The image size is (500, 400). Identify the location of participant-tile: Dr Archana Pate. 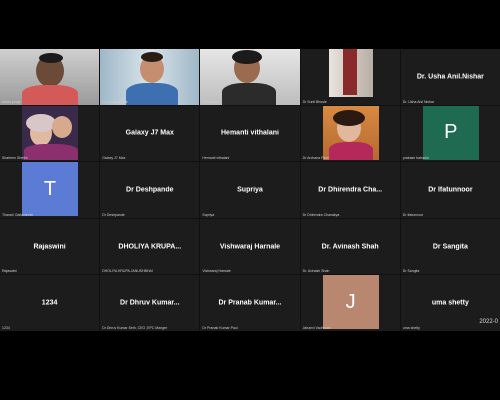
(150, 77).